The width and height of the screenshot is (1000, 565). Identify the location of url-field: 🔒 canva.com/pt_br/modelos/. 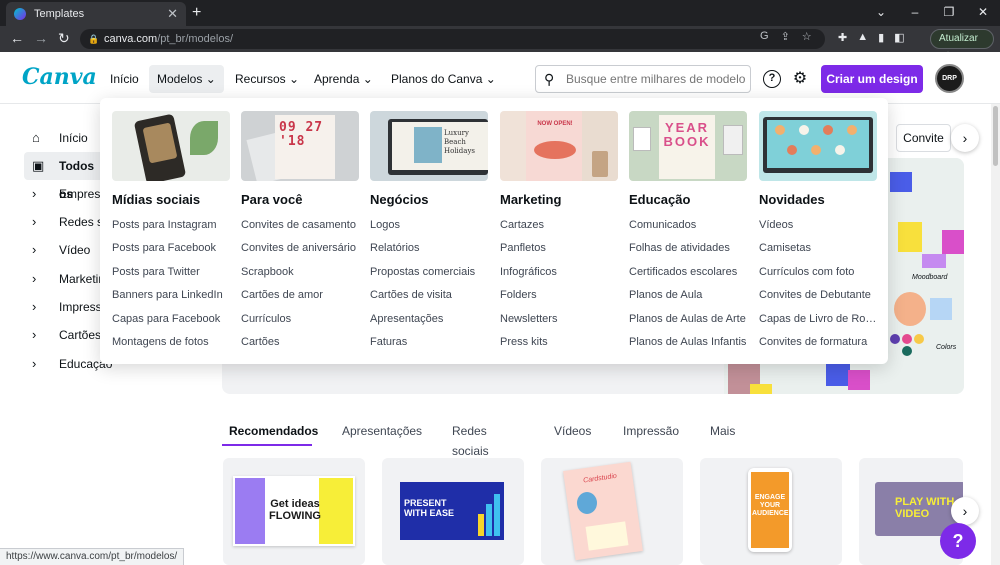
(452, 39).